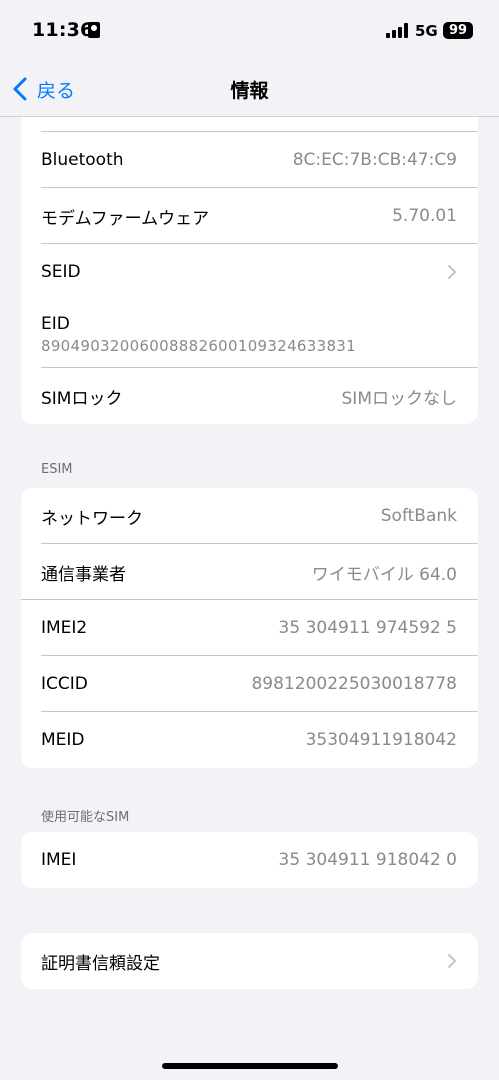 The image size is (499, 1080). I want to click on imei-value: 35 304911 918042 0, so click(367, 860).